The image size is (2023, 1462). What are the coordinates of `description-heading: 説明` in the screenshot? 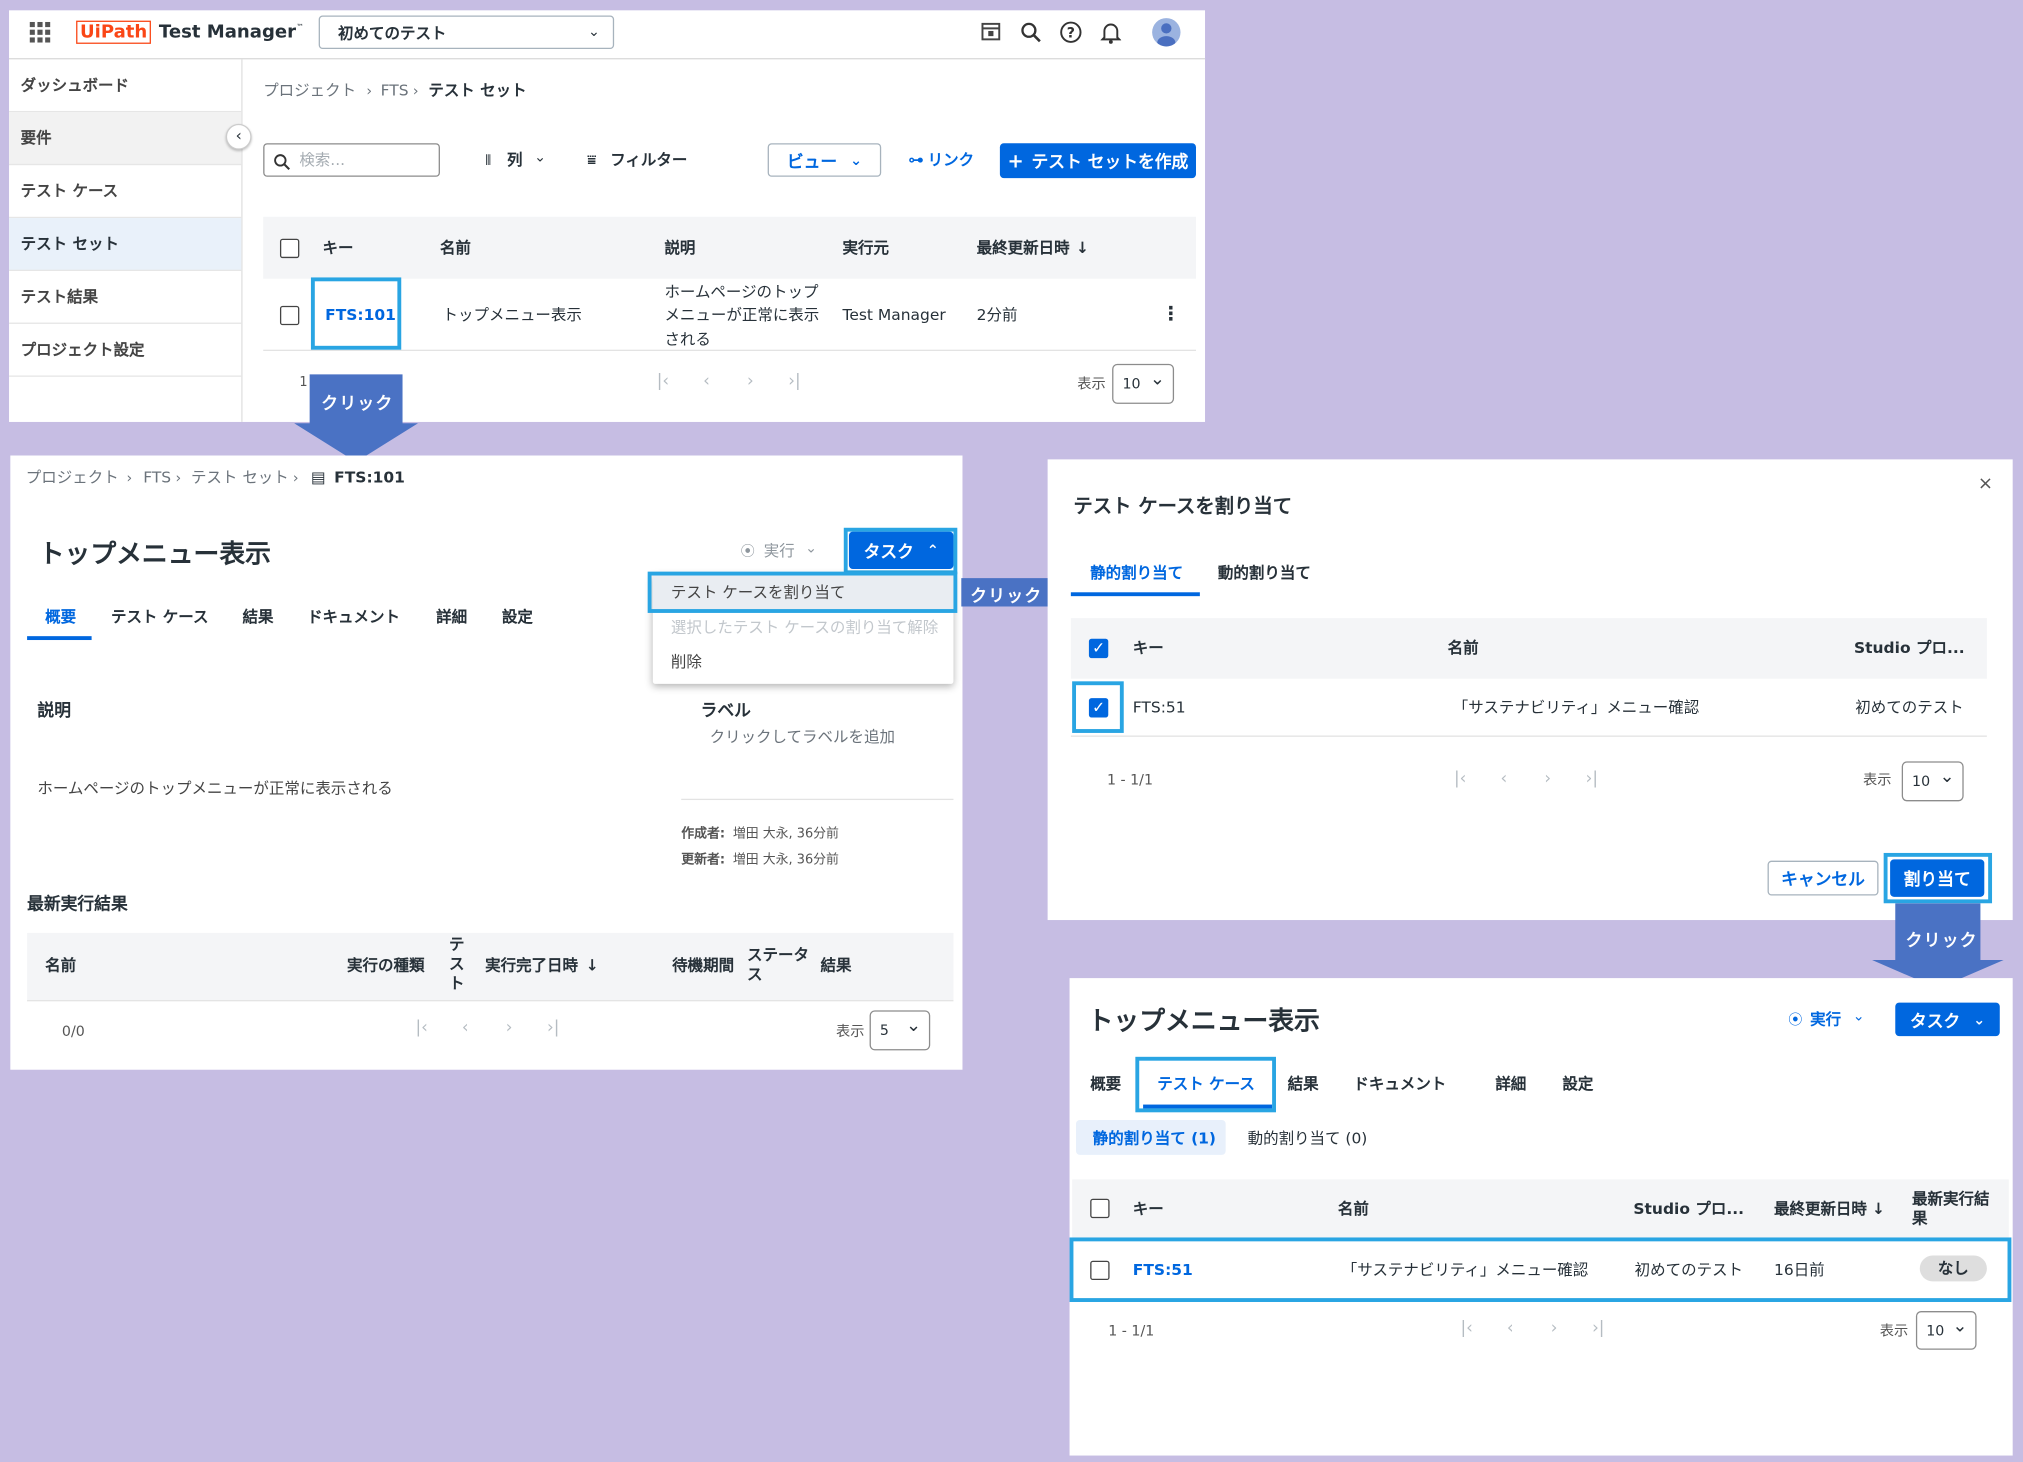 It's located at (54, 711).